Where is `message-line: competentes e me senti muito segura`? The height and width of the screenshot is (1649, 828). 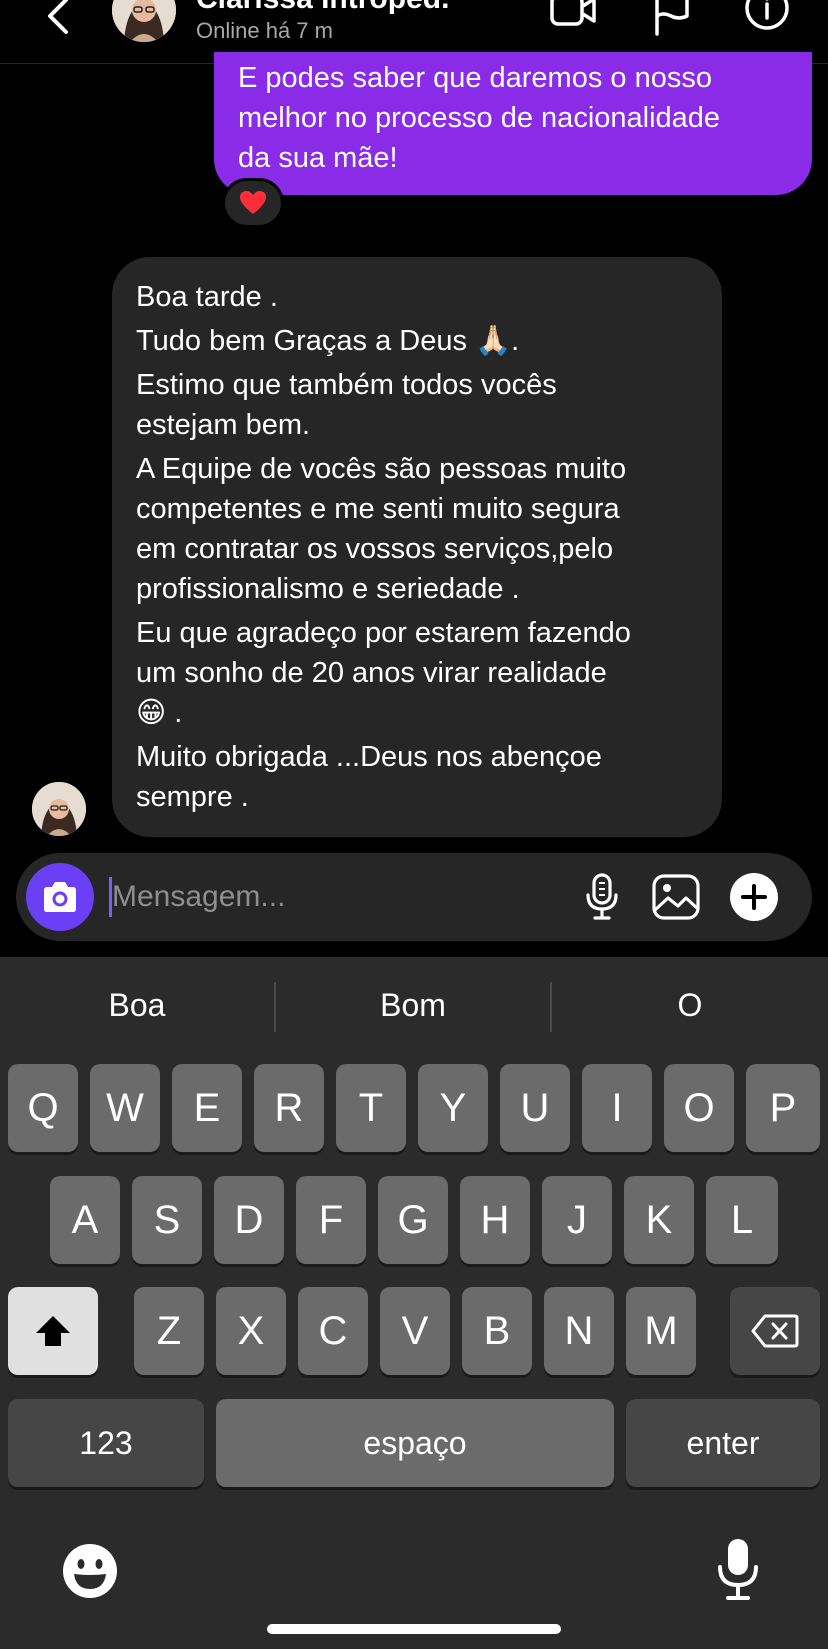
message-line: competentes e me senti muito segura is located at coordinates (378, 509).